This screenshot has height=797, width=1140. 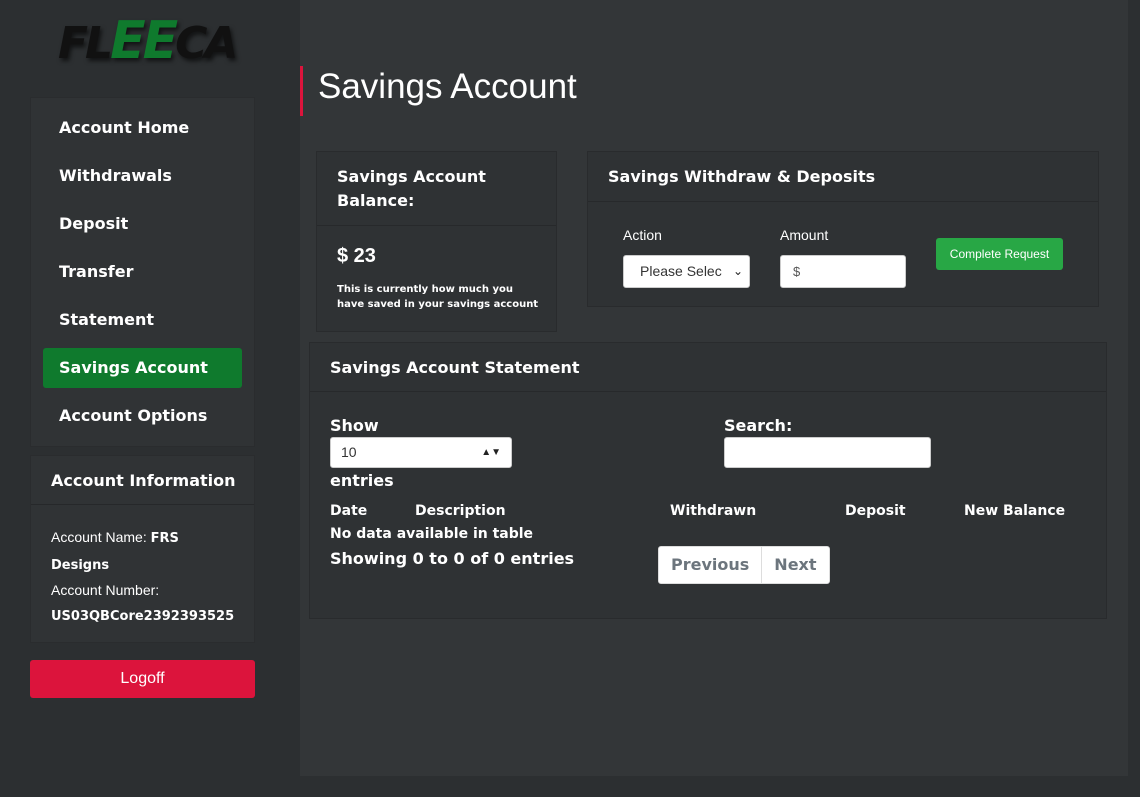 What do you see at coordinates (460, 511) in the screenshot?
I see `column-header-description: Description` at bounding box center [460, 511].